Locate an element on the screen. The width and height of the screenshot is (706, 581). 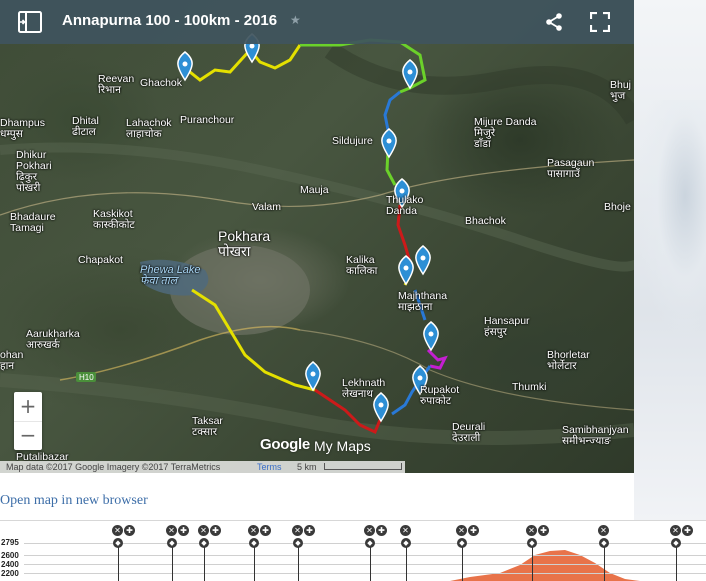
place-label: Reevan रिभान is located at coordinates (116, 84).